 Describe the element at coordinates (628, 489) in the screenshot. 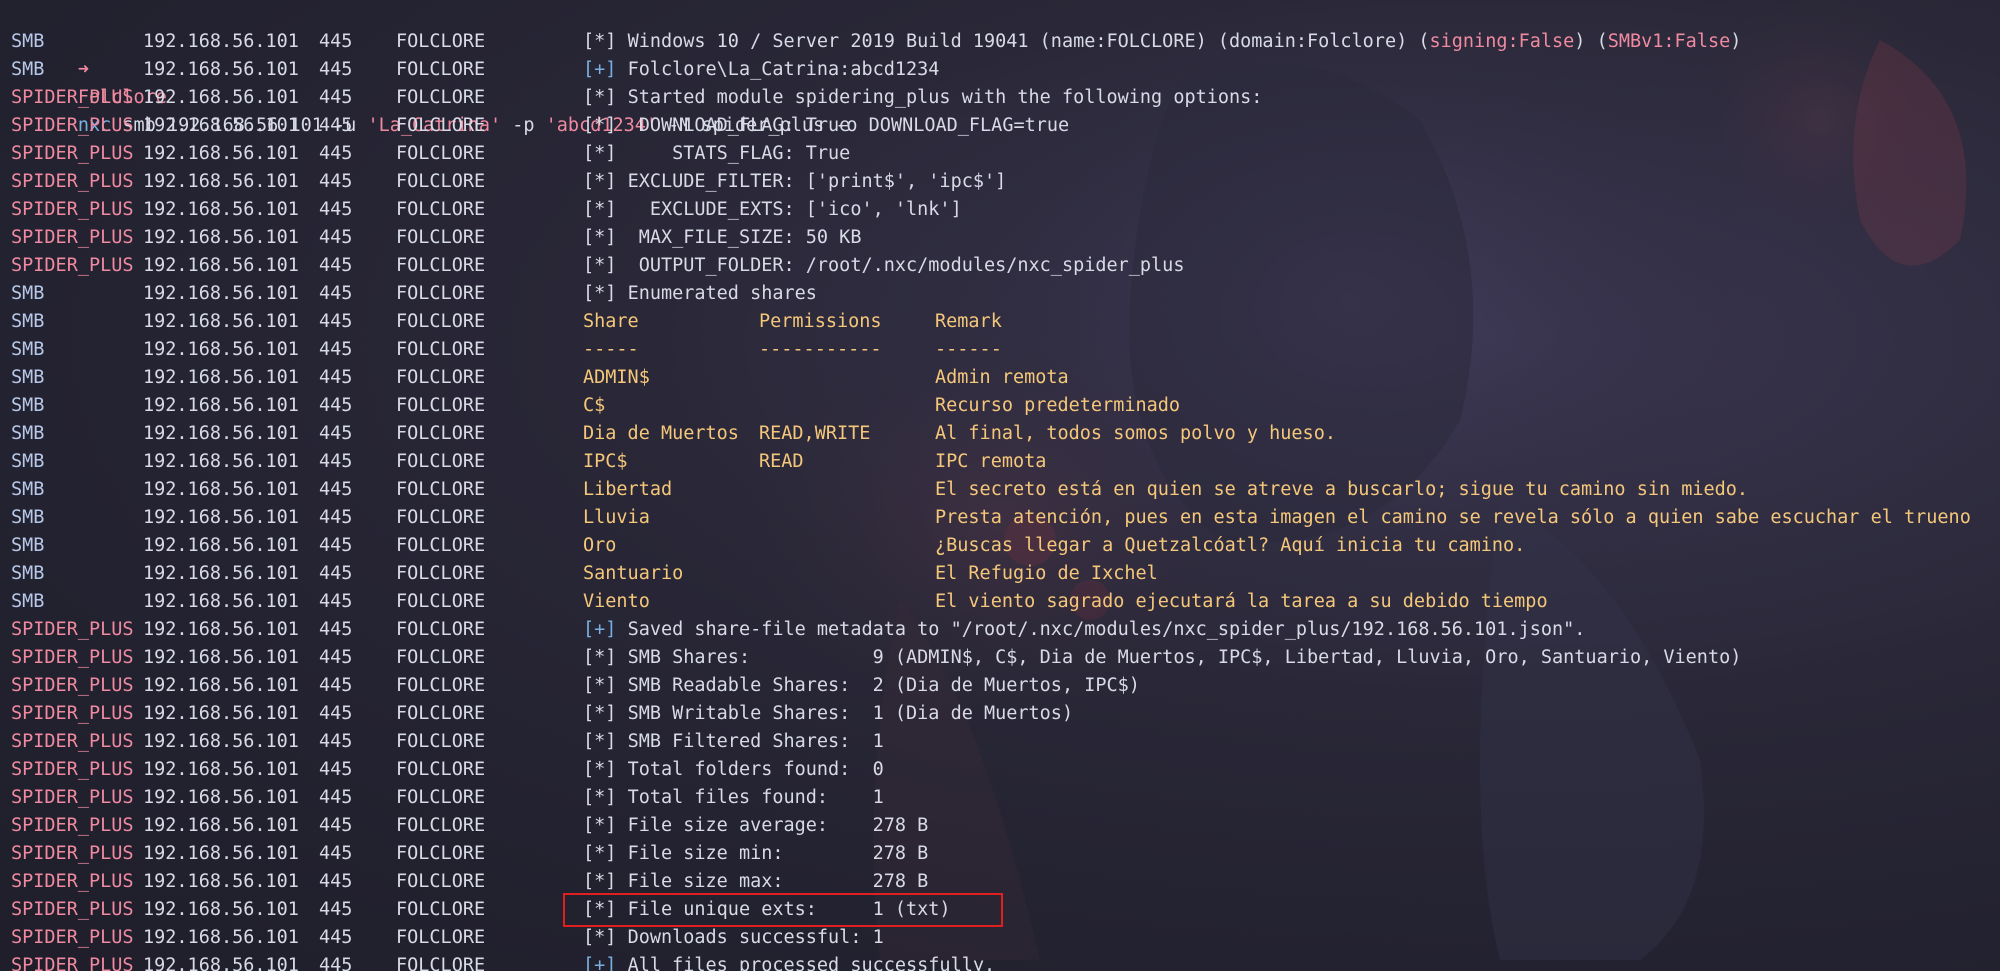

I see `share-name: Libertad` at that location.